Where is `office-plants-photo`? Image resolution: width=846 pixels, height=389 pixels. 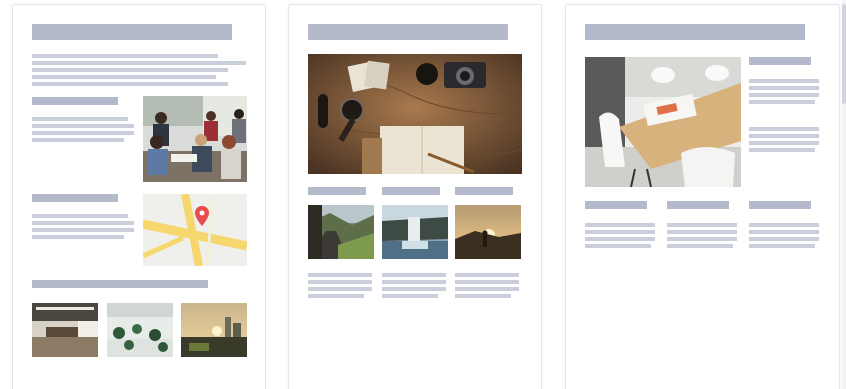 office-plants-photo is located at coordinates (140, 330).